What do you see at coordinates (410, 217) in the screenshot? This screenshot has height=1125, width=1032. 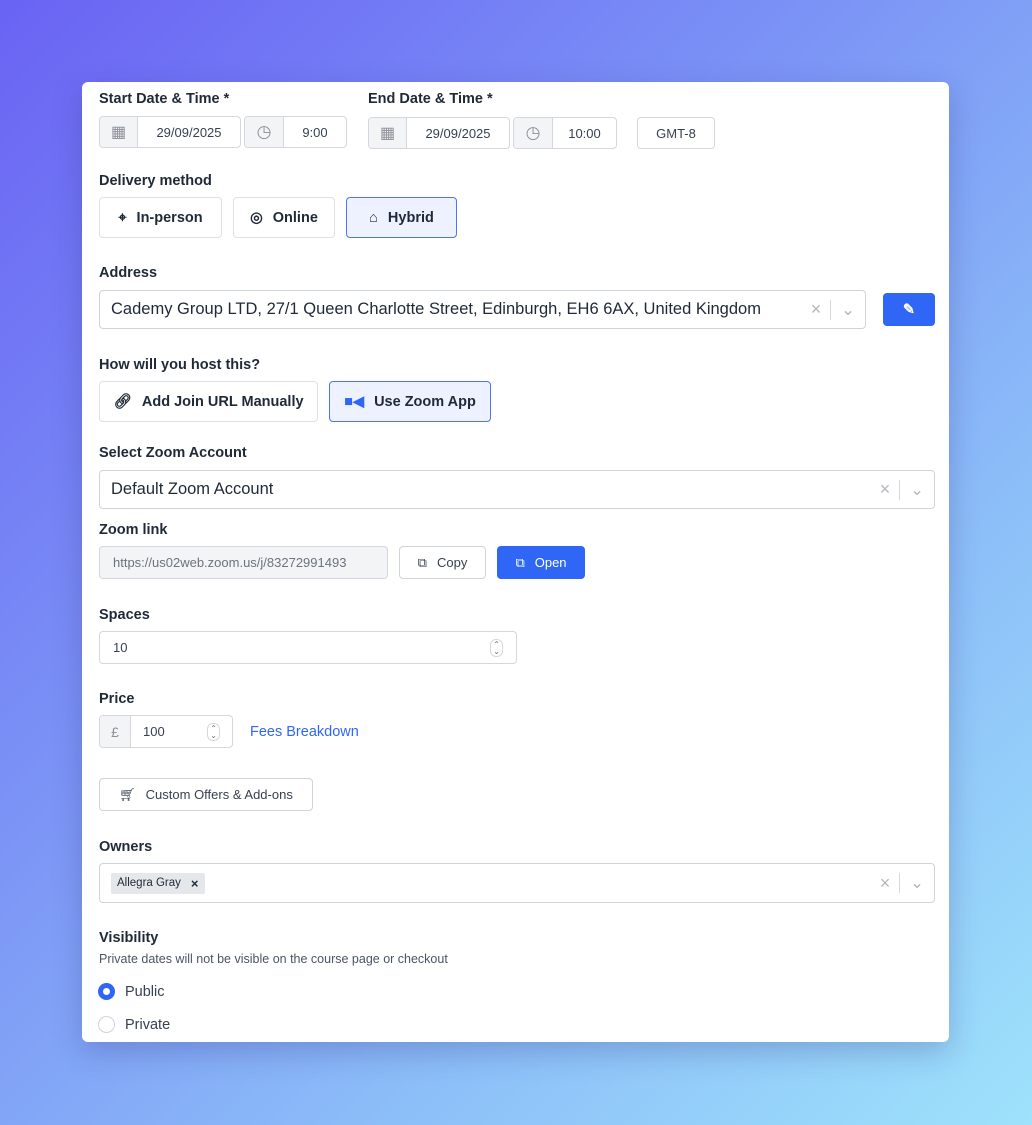 I see `label: Hybrid` at bounding box center [410, 217].